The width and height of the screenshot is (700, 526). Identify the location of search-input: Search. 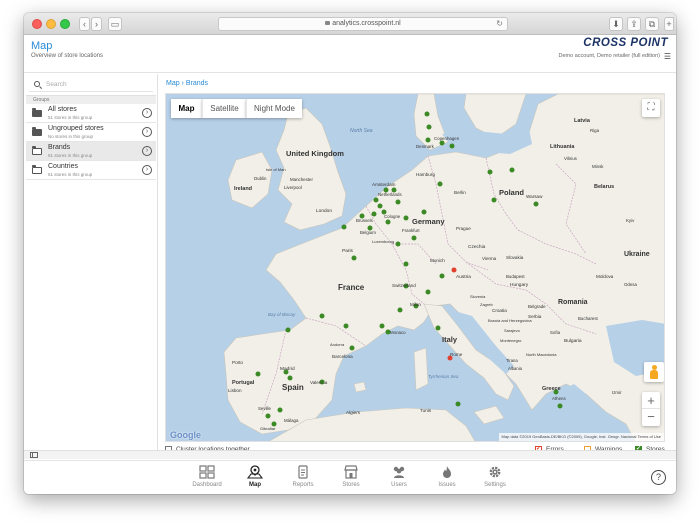
(91, 84).